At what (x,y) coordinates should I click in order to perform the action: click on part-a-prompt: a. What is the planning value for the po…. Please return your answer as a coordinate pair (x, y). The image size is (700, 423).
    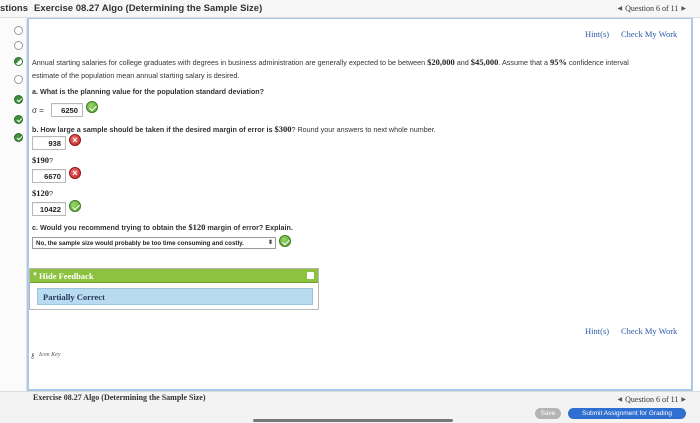
    Looking at the image, I should click on (148, 91).